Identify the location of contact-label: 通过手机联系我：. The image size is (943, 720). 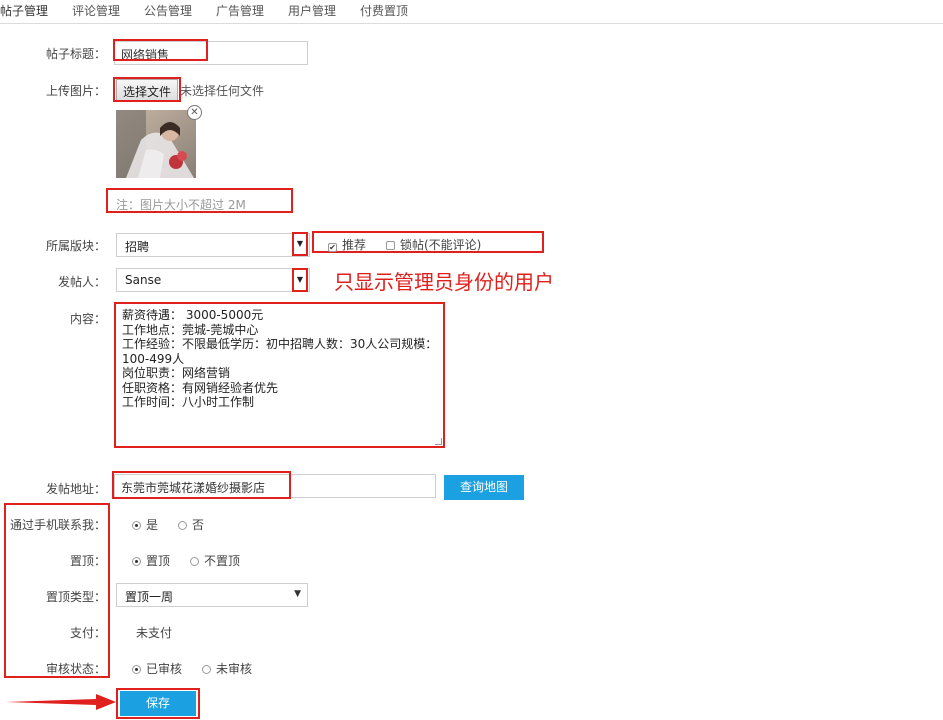
(57, 525).